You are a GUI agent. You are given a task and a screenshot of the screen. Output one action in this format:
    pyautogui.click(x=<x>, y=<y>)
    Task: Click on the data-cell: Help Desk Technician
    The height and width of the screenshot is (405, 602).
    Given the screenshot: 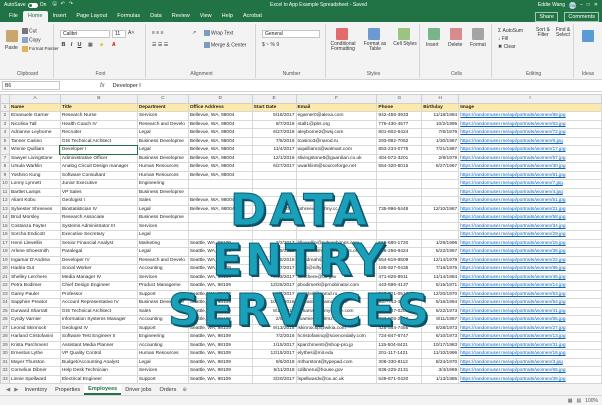 What is the action you would take?
    pyautogui.click(x=98, y=371)
    